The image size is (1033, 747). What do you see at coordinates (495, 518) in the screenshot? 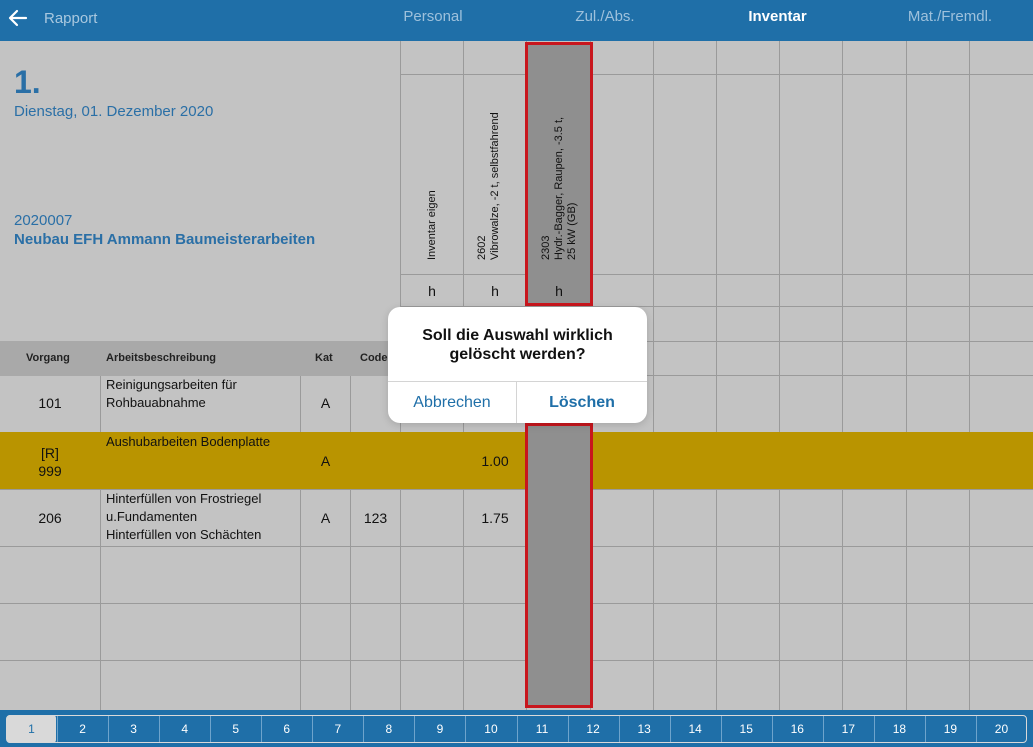
I see `cell-value: 1.75` at bounding box center [495, 518].